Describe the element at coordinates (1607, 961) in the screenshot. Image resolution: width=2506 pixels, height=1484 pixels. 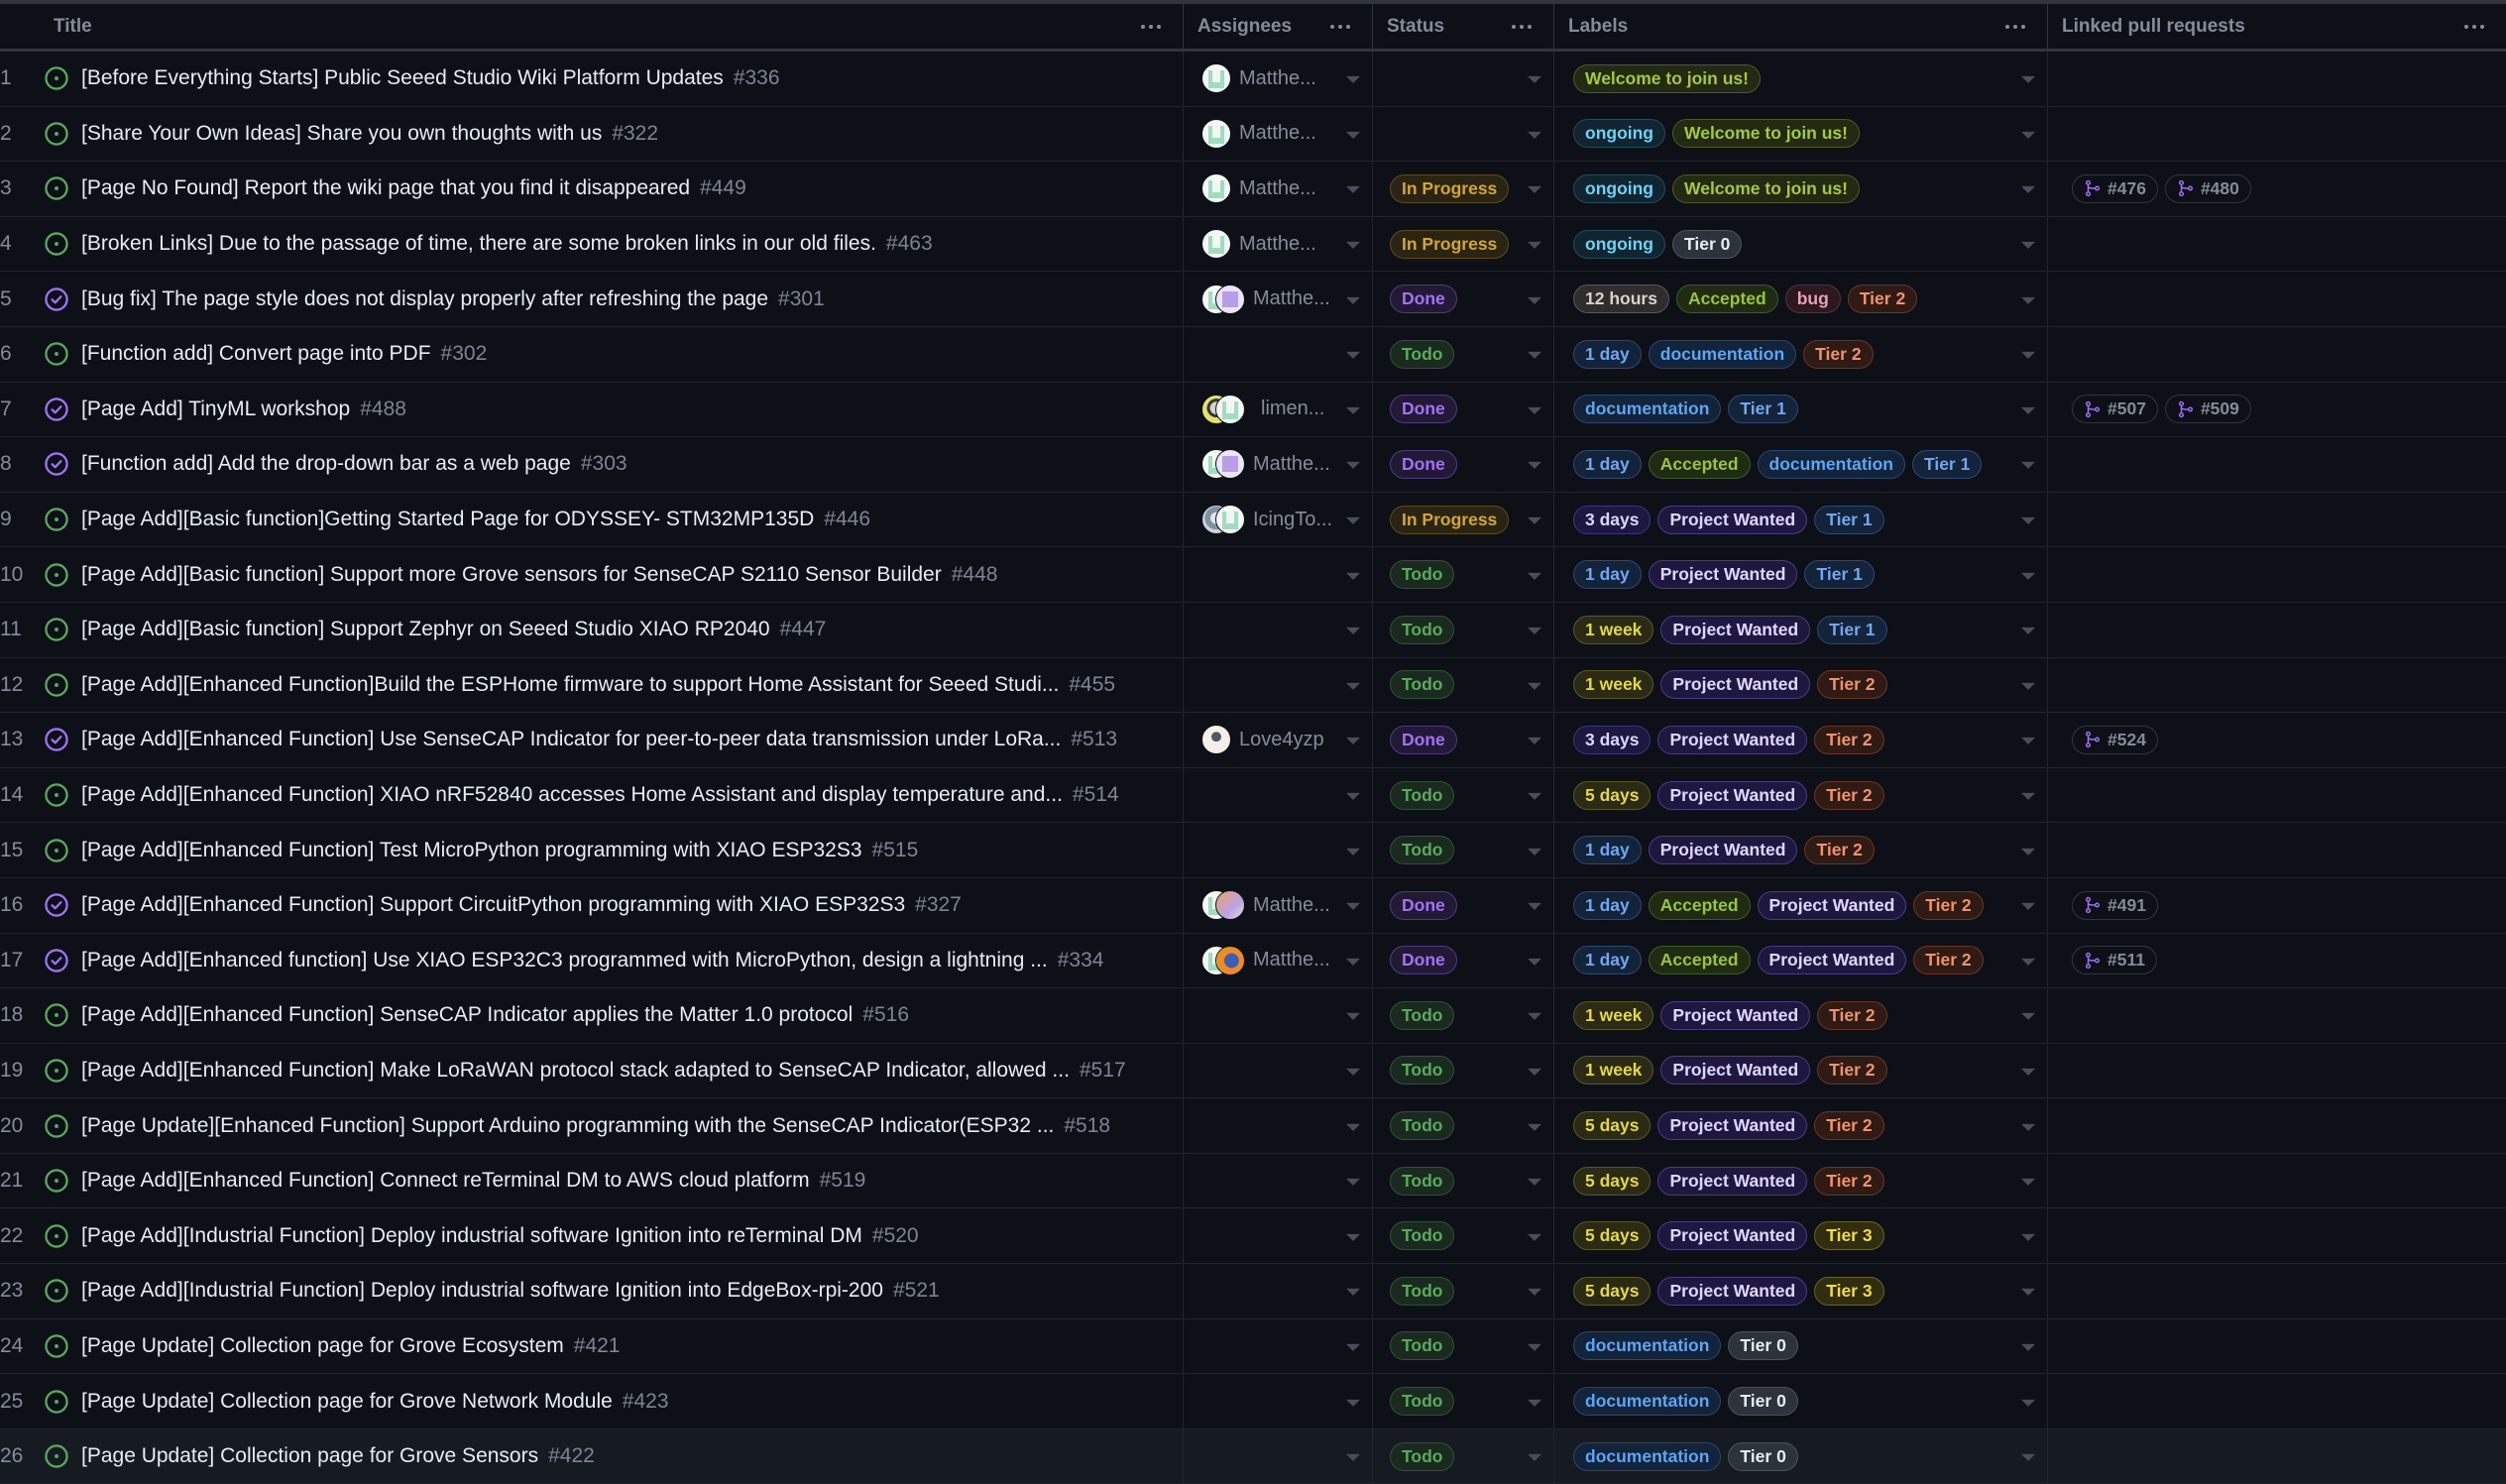
I see `label-badge: 1 day` at that location.